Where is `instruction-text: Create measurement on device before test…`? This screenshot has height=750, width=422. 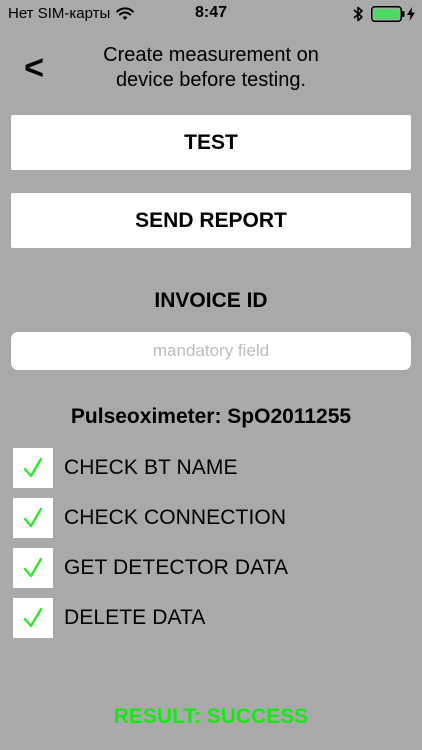 instruction-text: Create measurement on device before test… is located at coordinates (211, 68).